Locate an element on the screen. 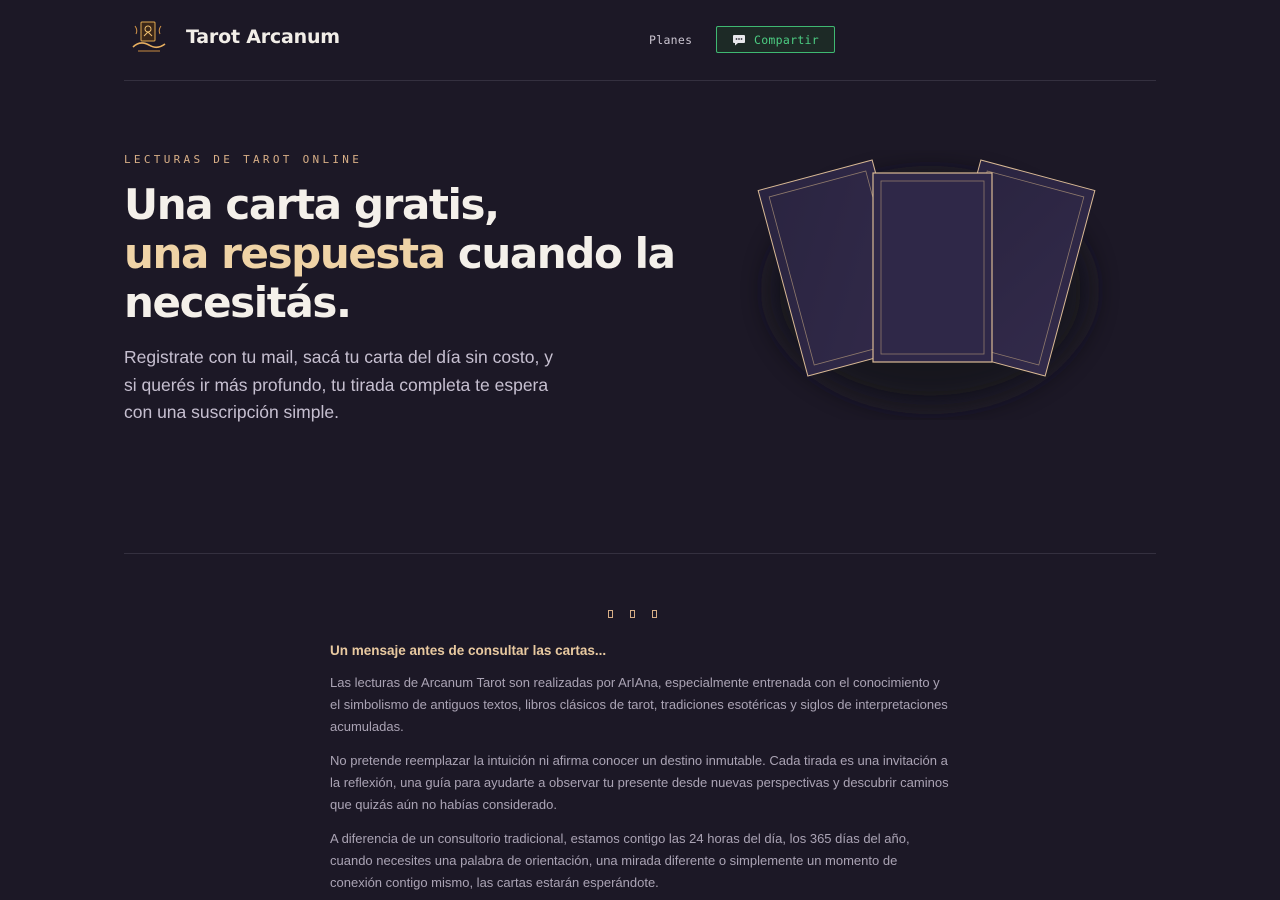  hero-title-accent: una respuesta is located at coordinates (285, 253).